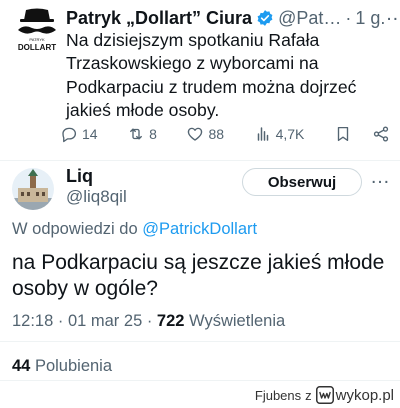  What do you see at coordinates (364, 395) in the screenshot?
I see `watermark-site: wykop.pl` at bounding box center [364, 395].